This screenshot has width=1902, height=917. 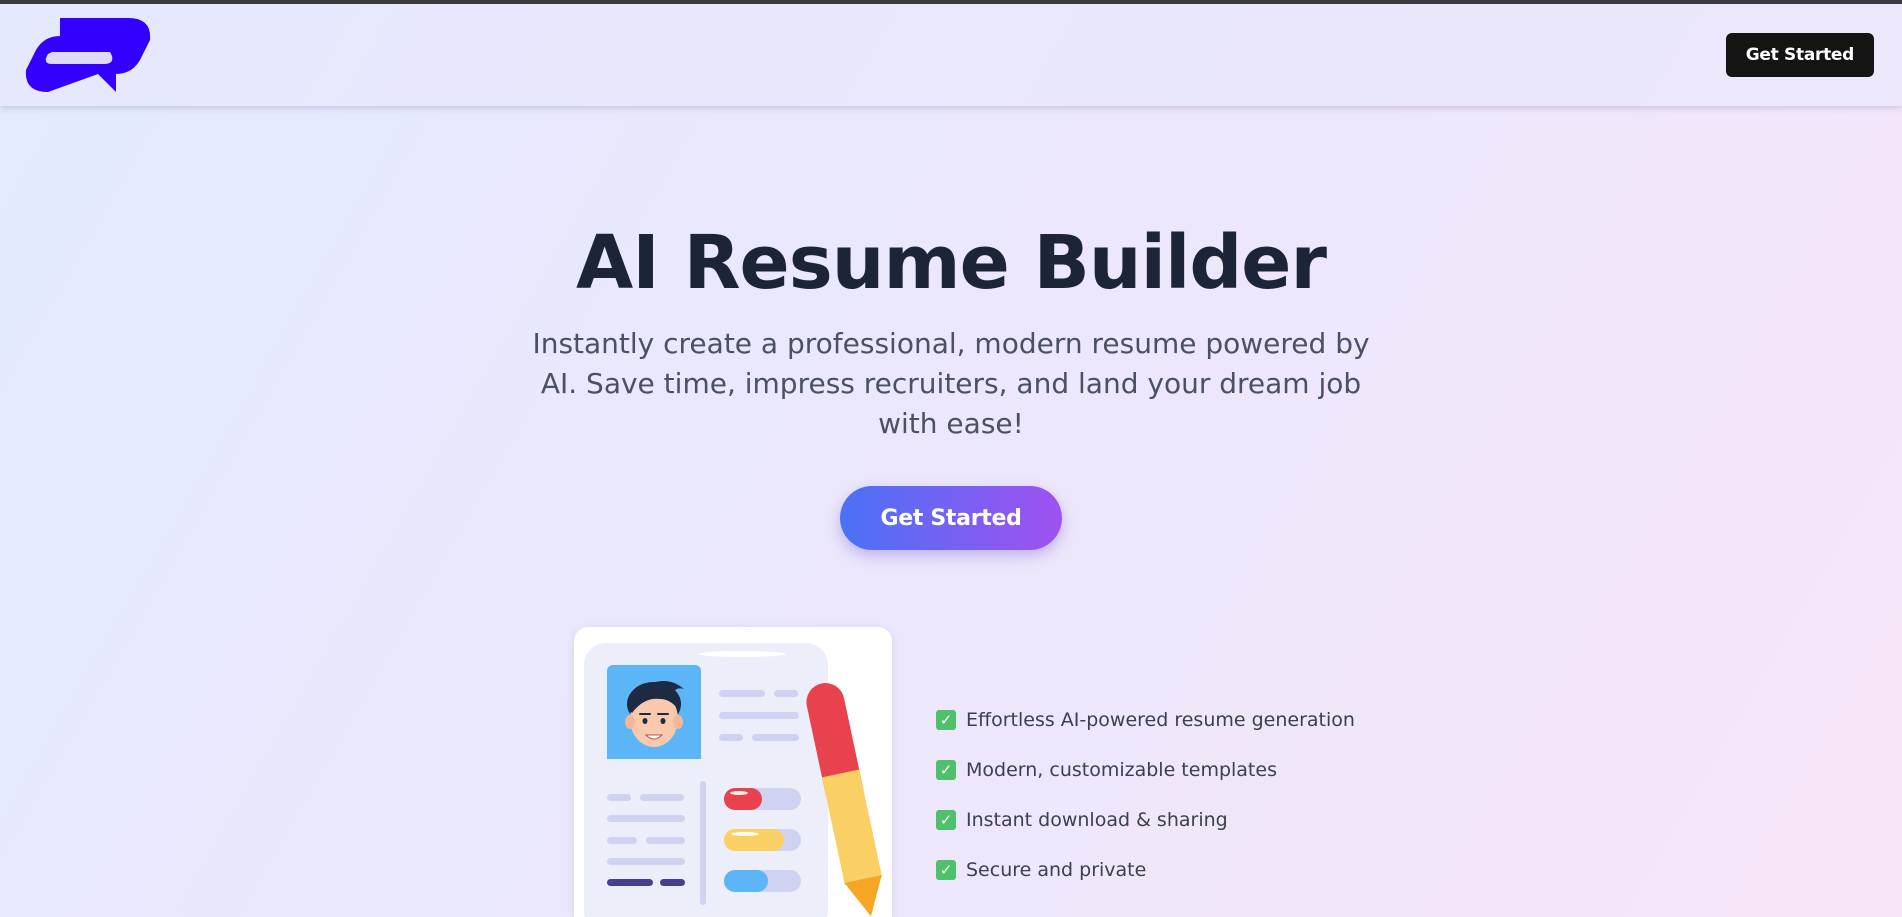 I want to click on feature-item: ✓ Modern, customizable templates, so click(x=1145, y=770).